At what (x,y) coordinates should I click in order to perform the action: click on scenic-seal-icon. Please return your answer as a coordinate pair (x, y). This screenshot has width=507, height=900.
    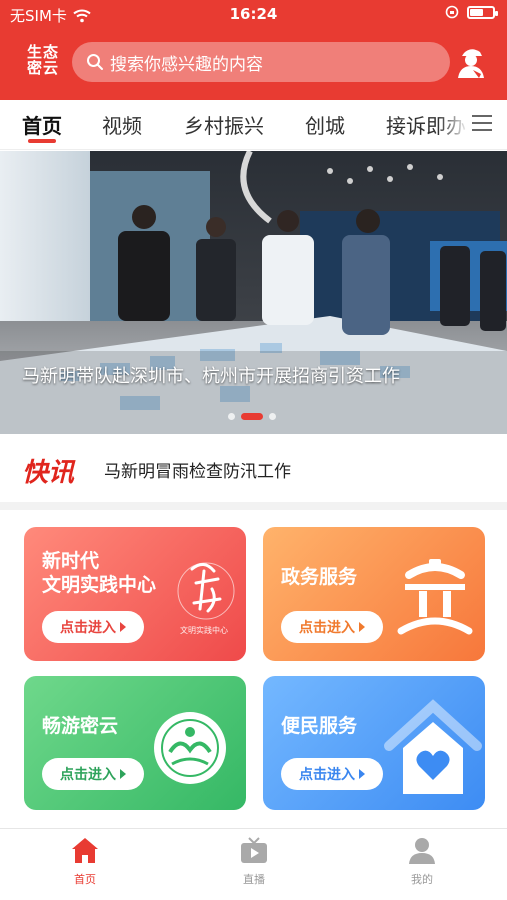
    Looking at the image, I should click on (190, 748).